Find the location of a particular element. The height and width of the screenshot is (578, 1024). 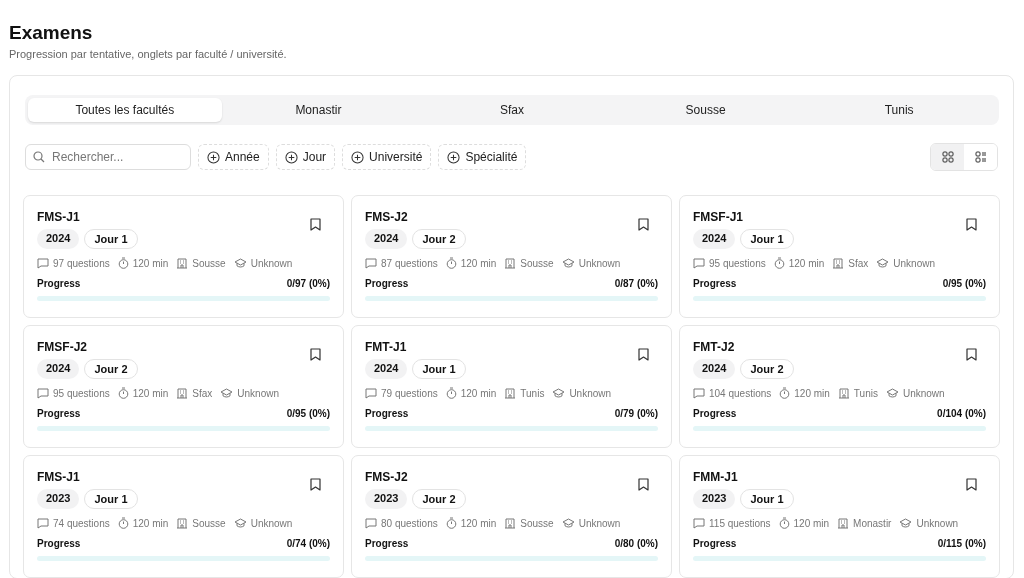

grid-view-button is located at coordinates (947, 157).